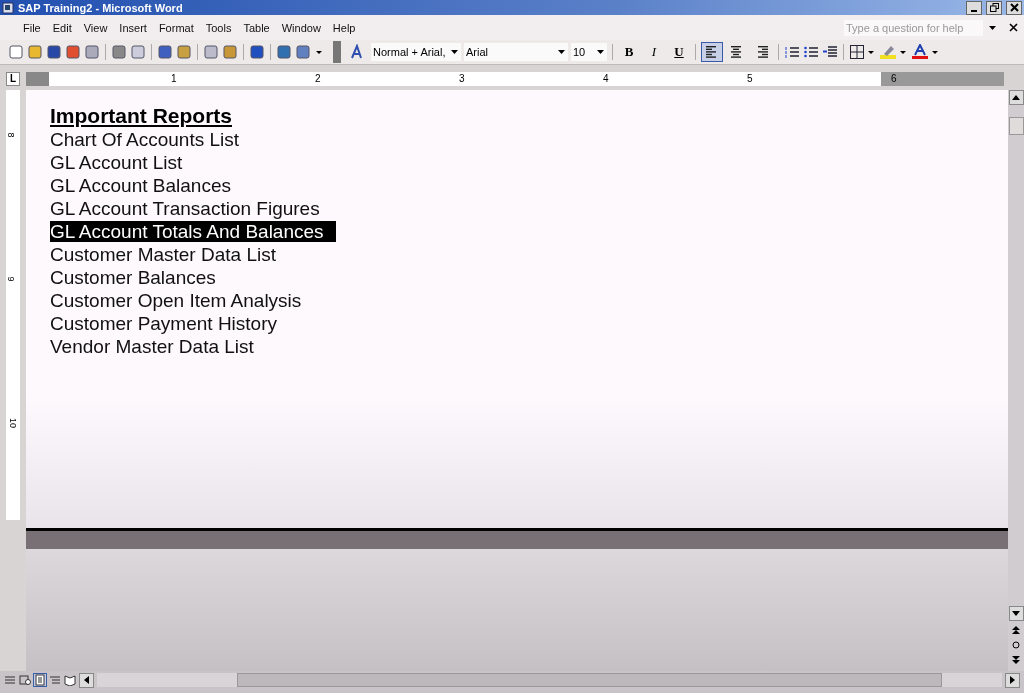 This screenshot has height=693, width=1024. I want to click on document-line: Customer Open Item Analysis, so click(176, 300).